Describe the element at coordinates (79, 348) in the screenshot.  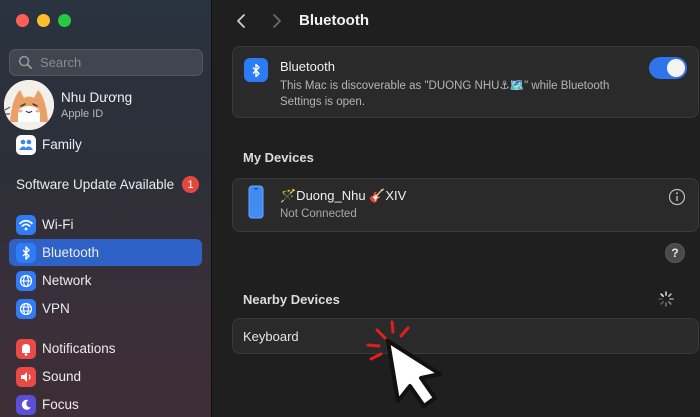
I see `sidebar-item-label: Notifications` at that location.